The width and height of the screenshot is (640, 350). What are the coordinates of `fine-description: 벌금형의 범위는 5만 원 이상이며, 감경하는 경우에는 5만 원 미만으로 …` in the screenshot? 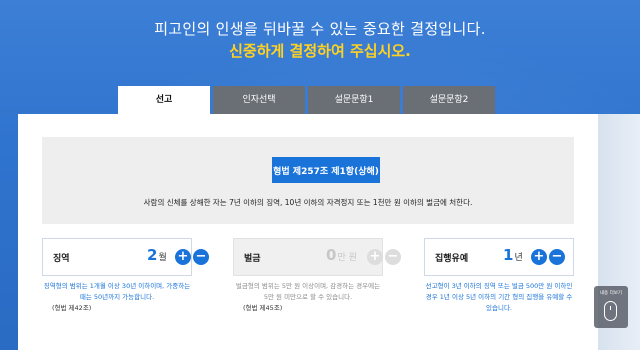 It's located at (308, 297).